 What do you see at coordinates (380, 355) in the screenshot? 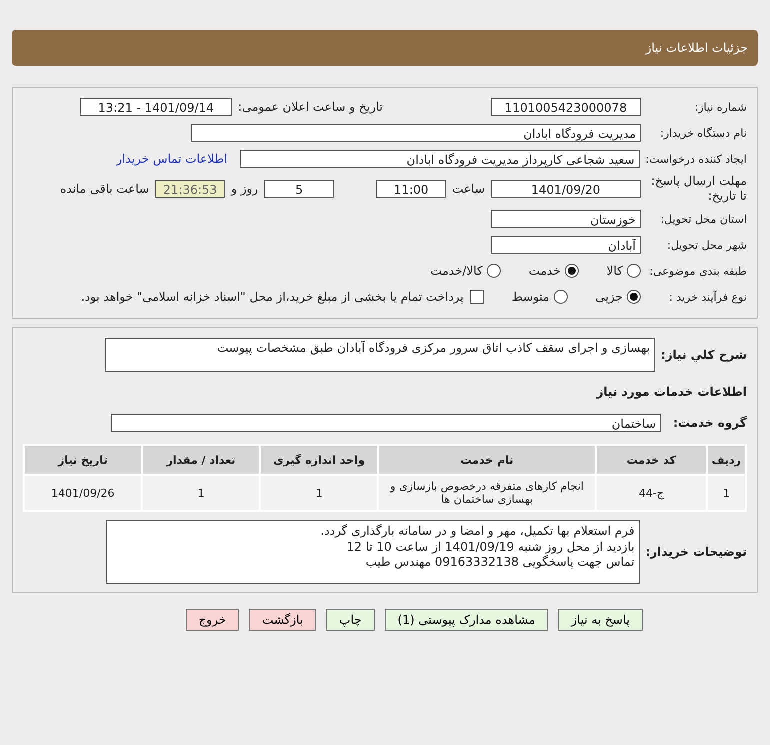
I see `description-field: بهسازی و اجرای سقف کاذب اتاق سرور مرکزی فرودگاه آبادان طبق مشخصات پیوست` at bounding box center [380, 355].